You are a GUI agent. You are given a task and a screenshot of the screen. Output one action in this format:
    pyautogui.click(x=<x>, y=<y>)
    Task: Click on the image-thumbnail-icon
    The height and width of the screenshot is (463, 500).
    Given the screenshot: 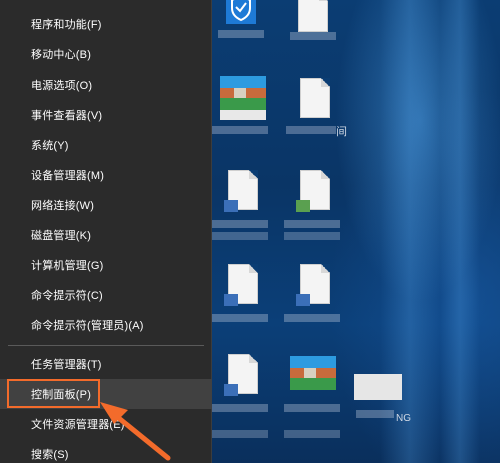 What is the action you would take?
    pyautogui.click(x=378, y=387)
    